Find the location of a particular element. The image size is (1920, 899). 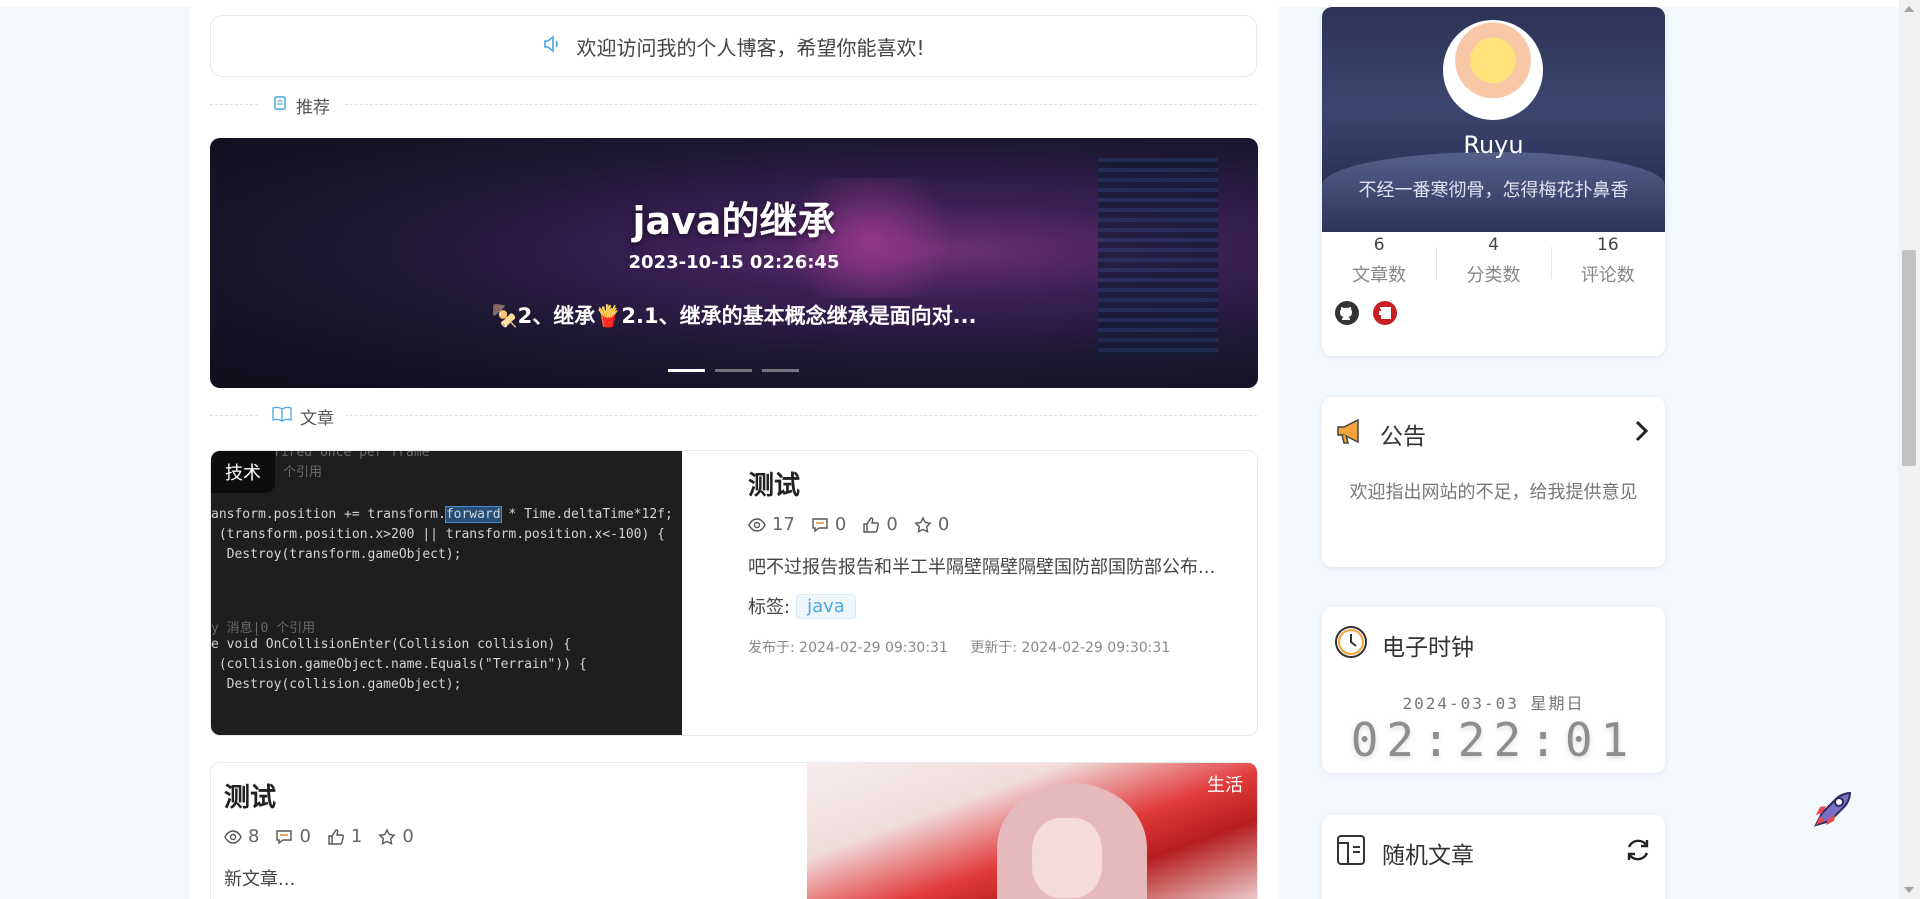

article-tags: 标签: java is located at coordinates (998, 606).